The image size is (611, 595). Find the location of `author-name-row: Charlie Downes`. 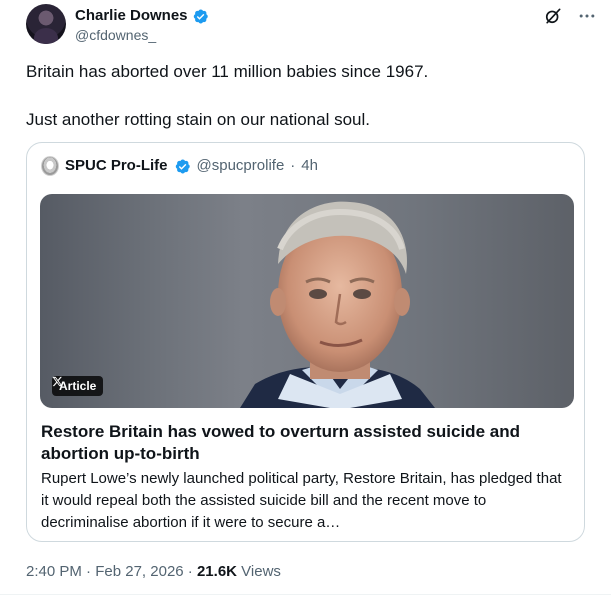

author-name-row: Charlie Downes is located at coordinates (142, 16).